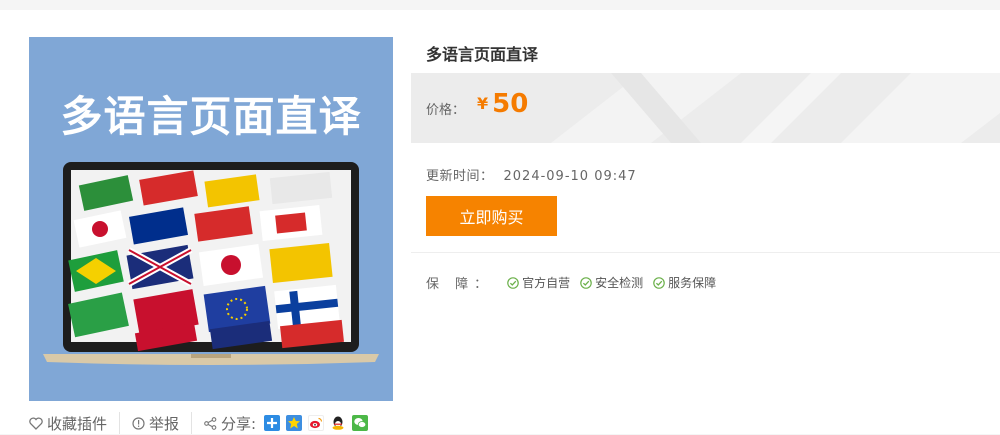 The image size is (1000, 435). Describe the element at coordinates (210, 423) in the screenshot. I see `share-icon` at that location.